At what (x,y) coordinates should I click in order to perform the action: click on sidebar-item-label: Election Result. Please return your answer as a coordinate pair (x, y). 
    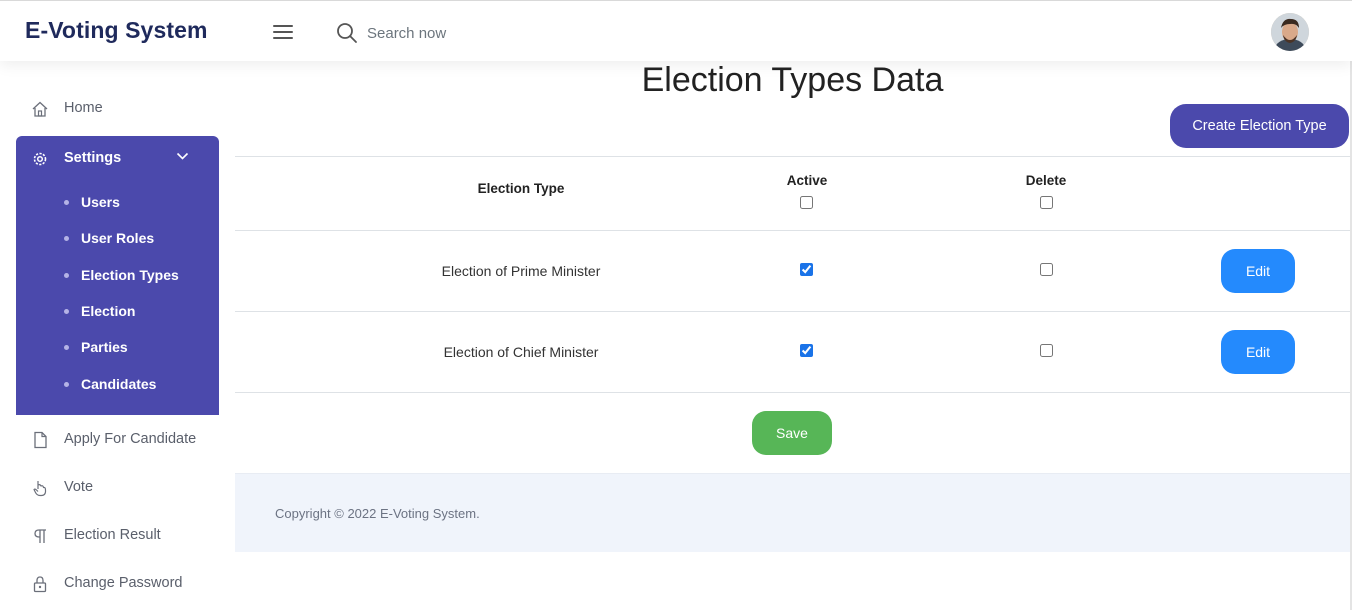
    Looking at the image, I should click on (112, 535).